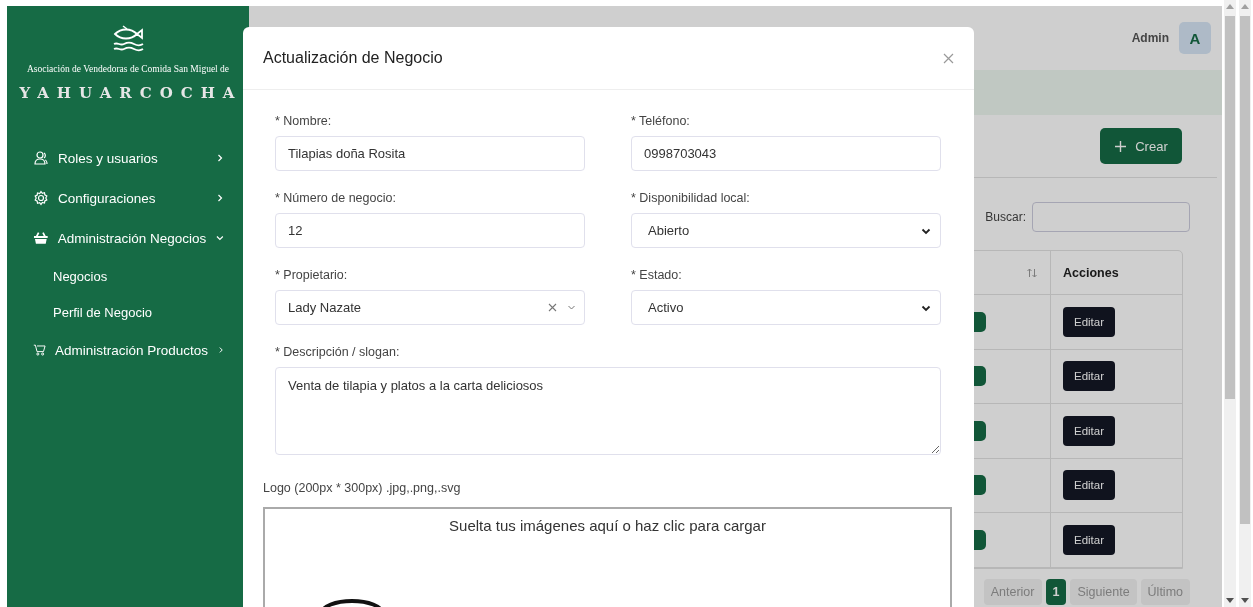 Image resolution: width=1253 pixels, height=607 pixels. Describe the element at coordinates (304, 121) in the screenshot. I see `field-label: * Nombre:` at that location.